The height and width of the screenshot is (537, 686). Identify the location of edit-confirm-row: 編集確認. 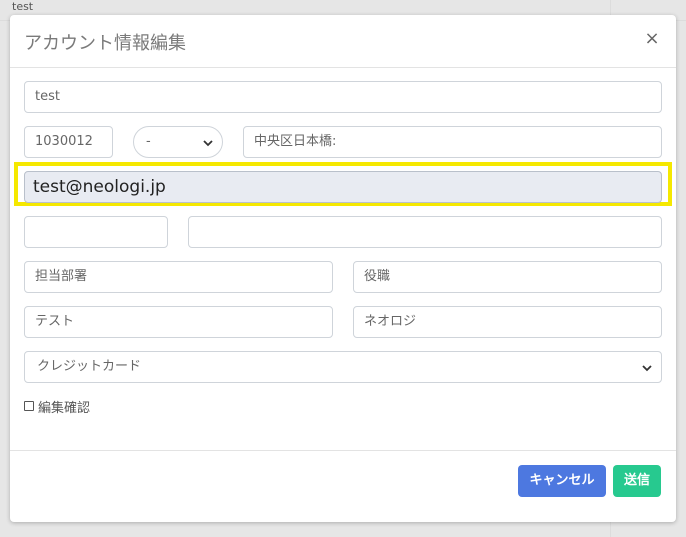
(57, 406).